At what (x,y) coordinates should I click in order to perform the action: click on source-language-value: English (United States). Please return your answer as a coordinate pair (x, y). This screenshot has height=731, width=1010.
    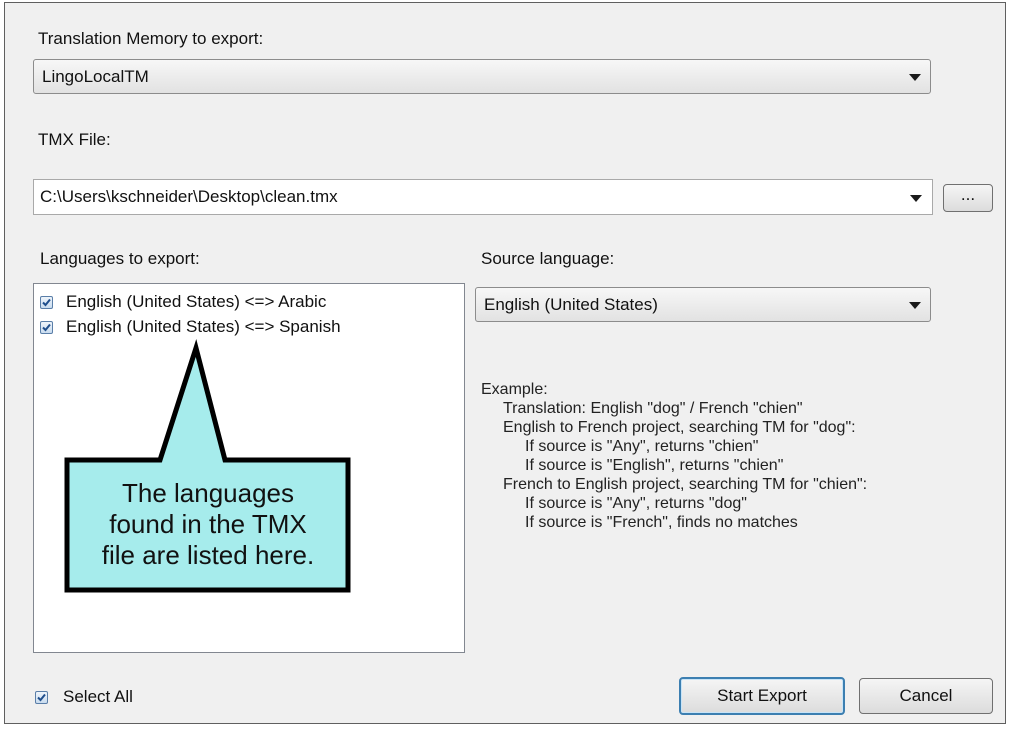
    Looking at the image, I should click on (571, 304).